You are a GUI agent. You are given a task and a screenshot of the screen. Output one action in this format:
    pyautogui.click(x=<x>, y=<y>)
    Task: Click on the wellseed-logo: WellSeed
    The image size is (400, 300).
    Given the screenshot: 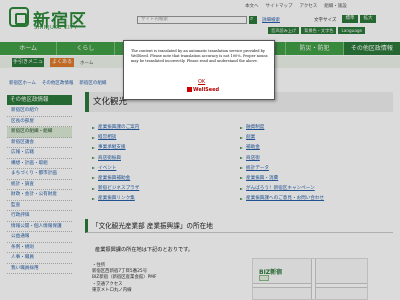 What is the action you would take?
    pyautogui.click(x=203, y=90)
    